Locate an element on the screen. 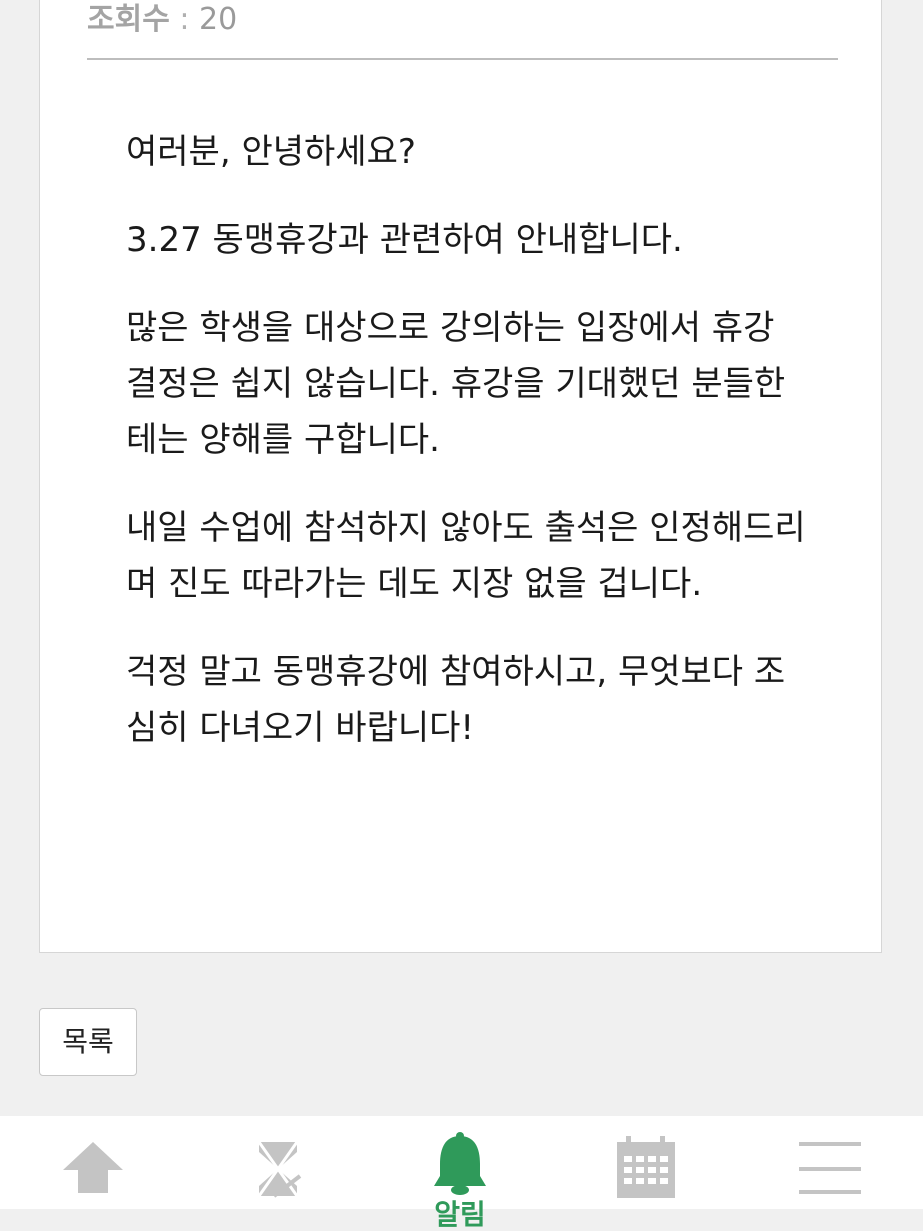 The image size is (923, 1231). nav-item-calendar is located at coordinates (646, 1162).